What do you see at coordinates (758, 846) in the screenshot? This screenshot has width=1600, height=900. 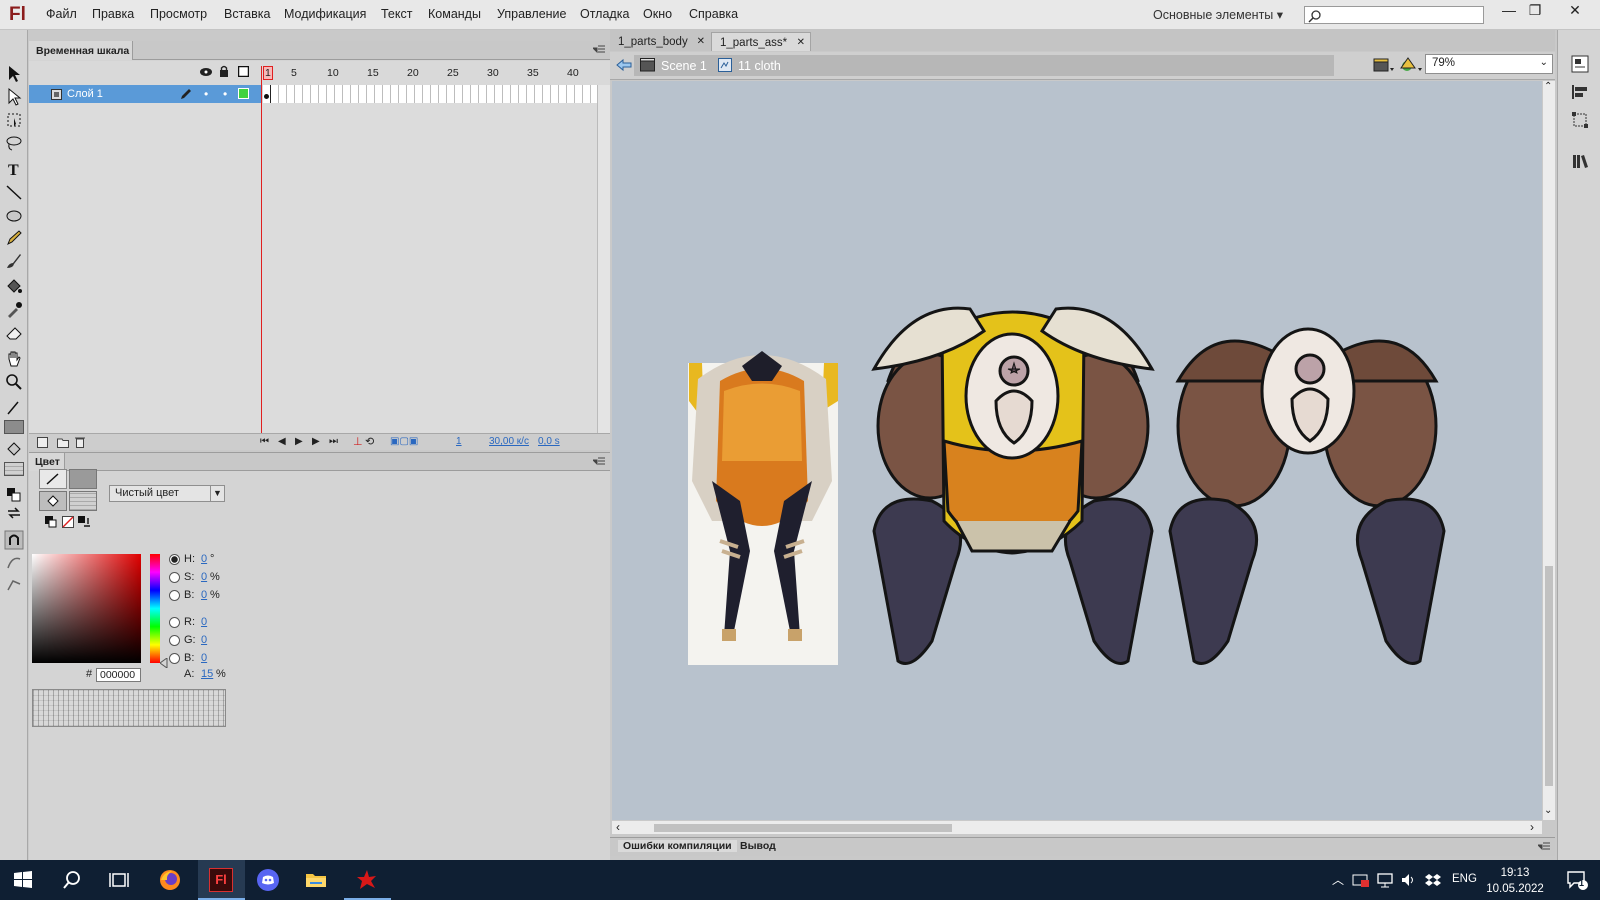 I see `output-tab: Вывод` at bounding box center [758, 846].